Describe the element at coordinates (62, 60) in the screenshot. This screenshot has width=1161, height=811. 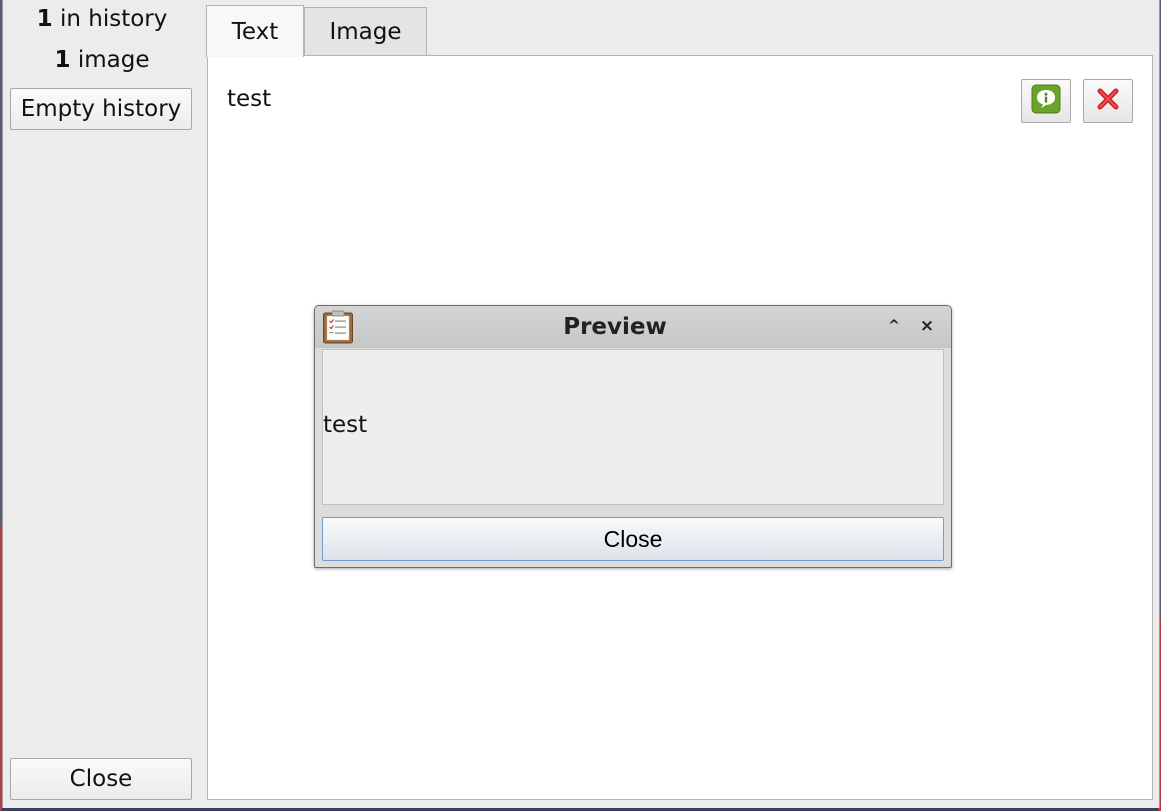
I see `image-count: 1` at that location.